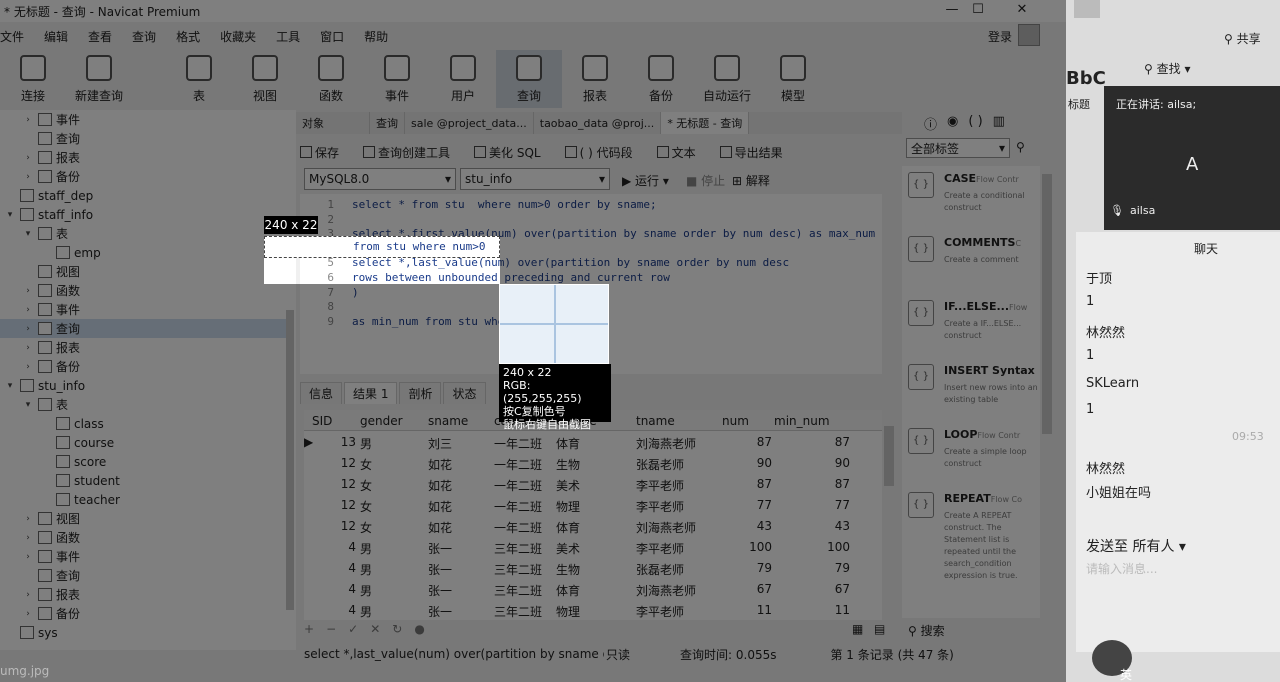 This screenshot has width=1280, height=682. Describe the element at coordinates (333, 123) in the screenshot. I see `tab-0: 对象` at that location.